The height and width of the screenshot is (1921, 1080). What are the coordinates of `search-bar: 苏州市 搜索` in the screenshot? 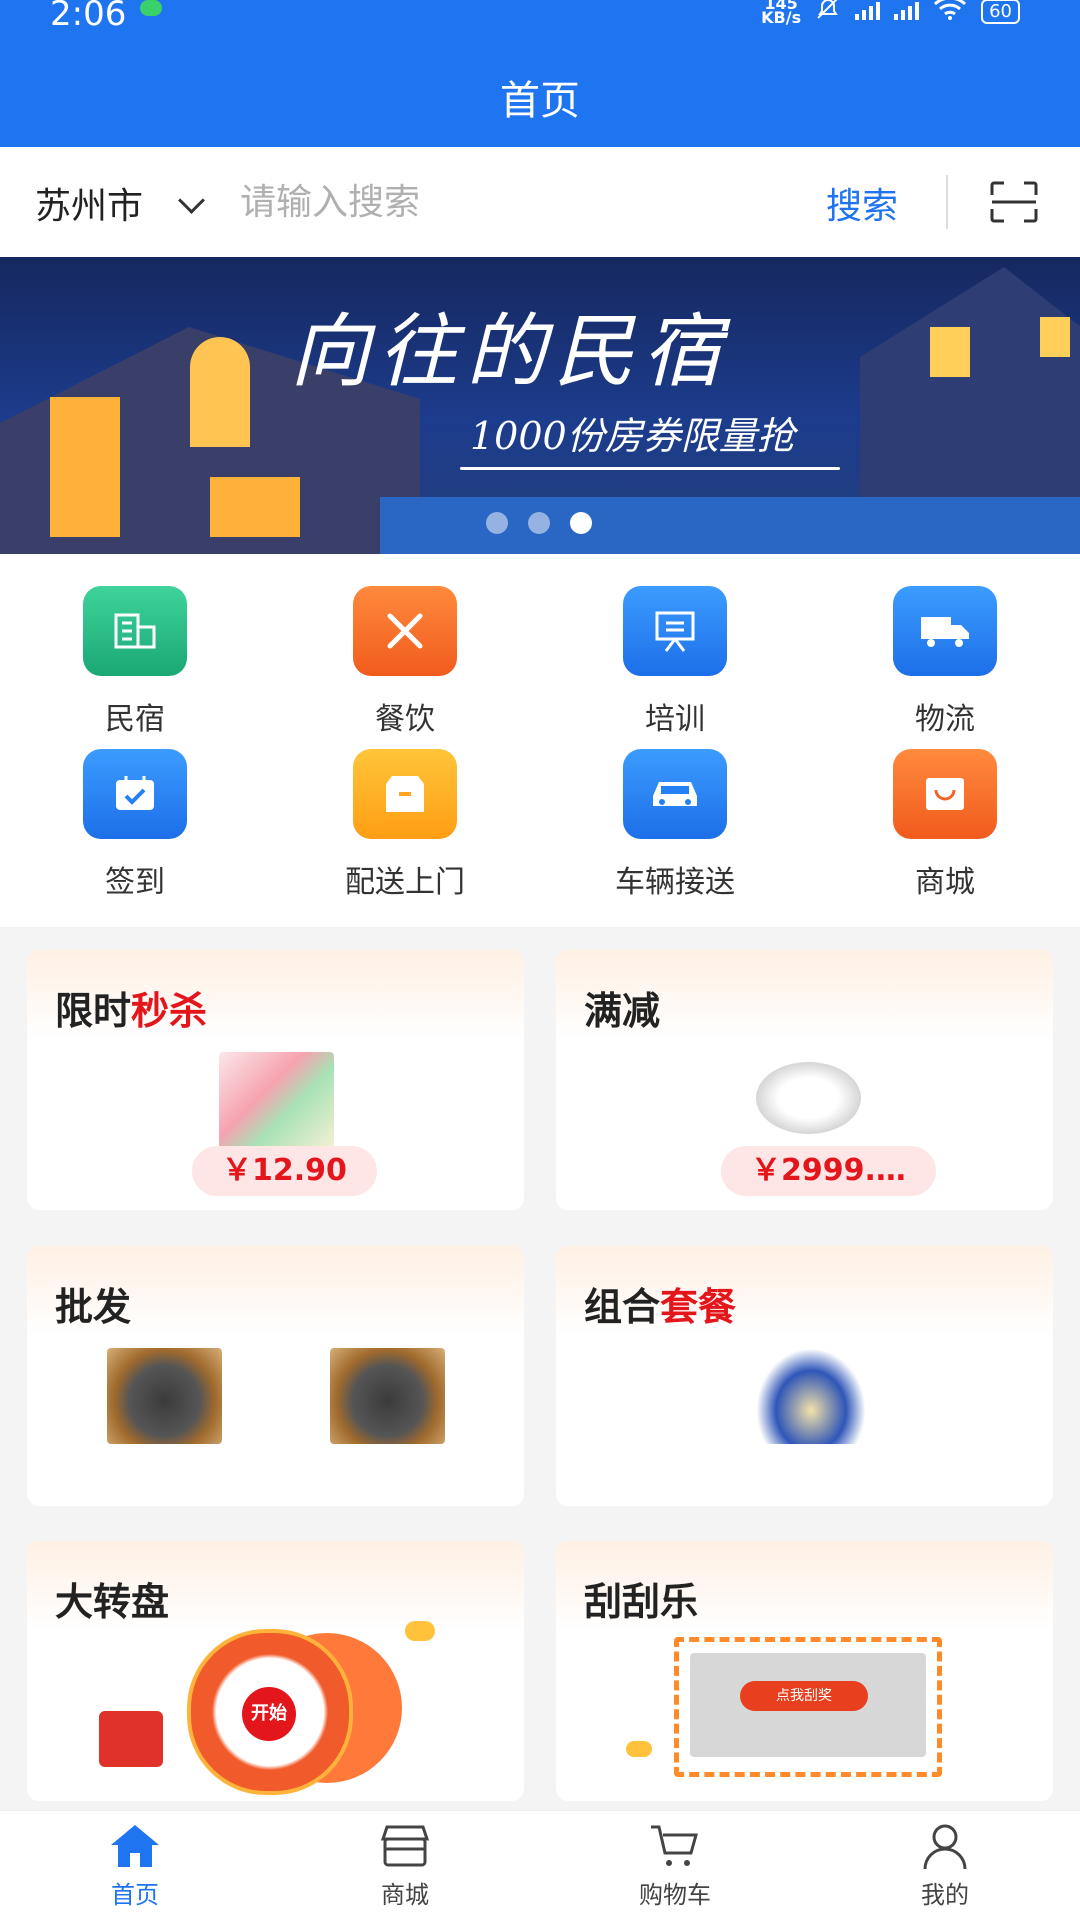 It's located at (540, 202).